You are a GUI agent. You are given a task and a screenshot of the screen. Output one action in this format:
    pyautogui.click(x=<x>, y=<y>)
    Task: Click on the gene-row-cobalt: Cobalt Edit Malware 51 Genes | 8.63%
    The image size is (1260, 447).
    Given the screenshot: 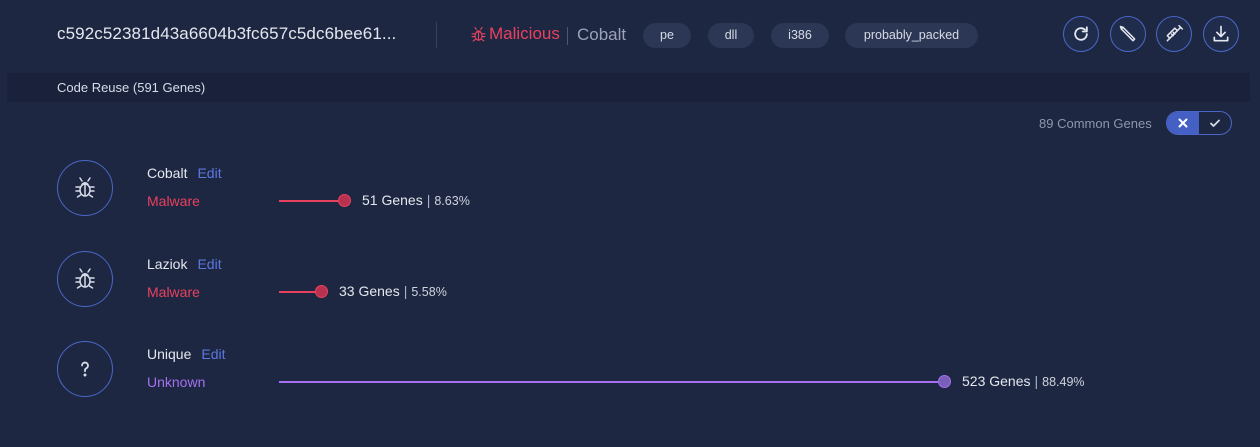 What is the action you would take?
    pyautogui.click(x=630, y=190)
    